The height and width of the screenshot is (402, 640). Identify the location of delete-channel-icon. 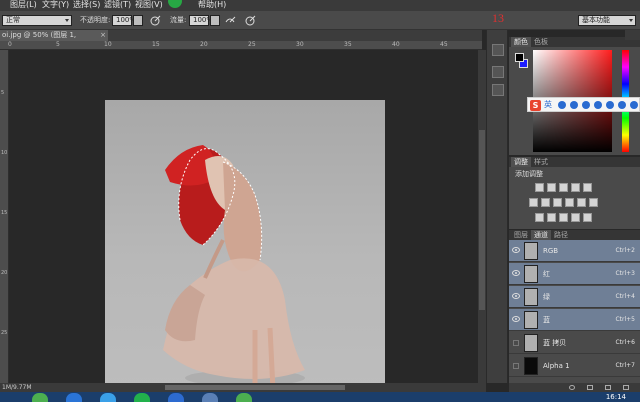
(626, 387).